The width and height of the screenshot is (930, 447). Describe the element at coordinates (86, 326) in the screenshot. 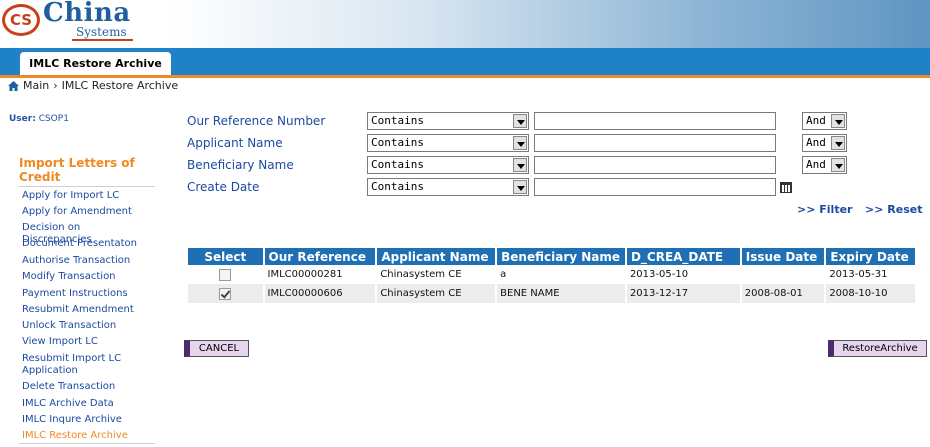

I see `sidebar-item-unlock-transaction: Unlock Transaction` at that location.